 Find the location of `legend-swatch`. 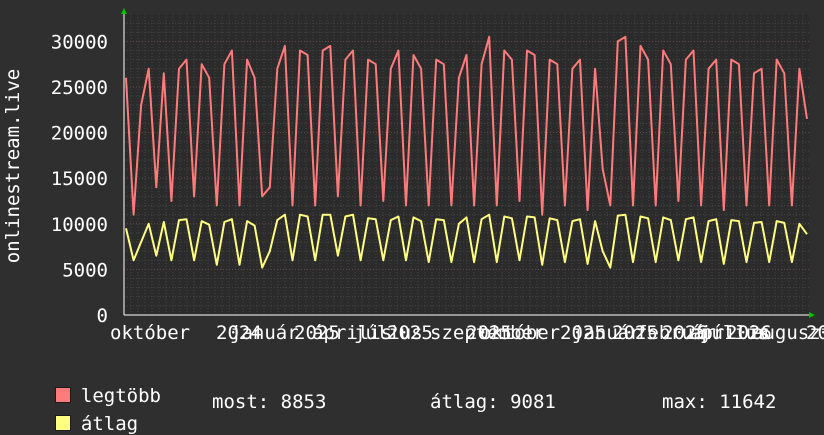

legend-swatch is located at coordinates (62, 423).